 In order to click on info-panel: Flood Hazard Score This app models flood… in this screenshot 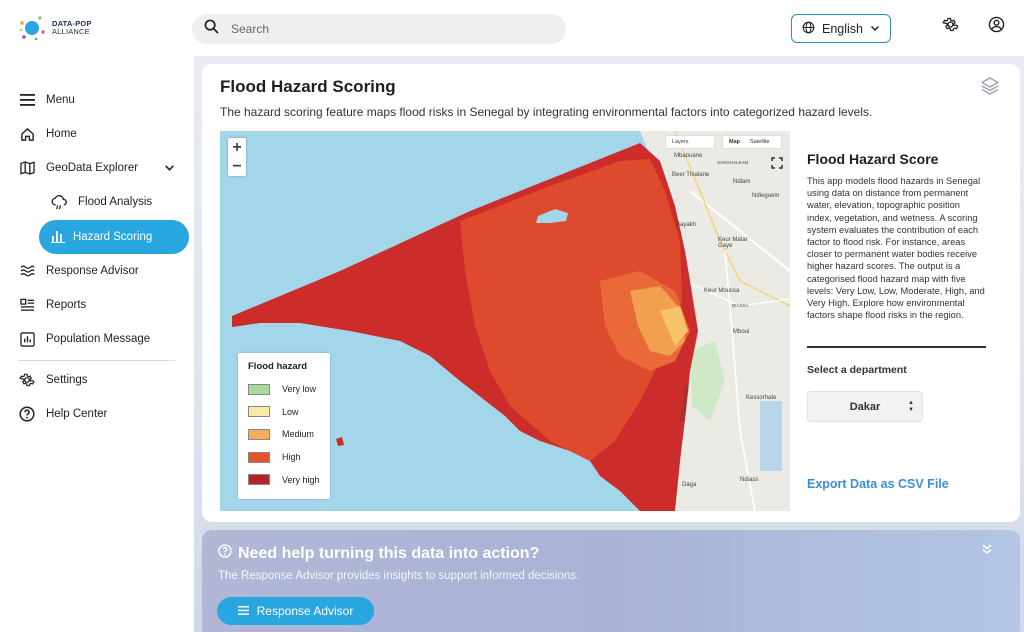, I will do `click(897, 236)`.